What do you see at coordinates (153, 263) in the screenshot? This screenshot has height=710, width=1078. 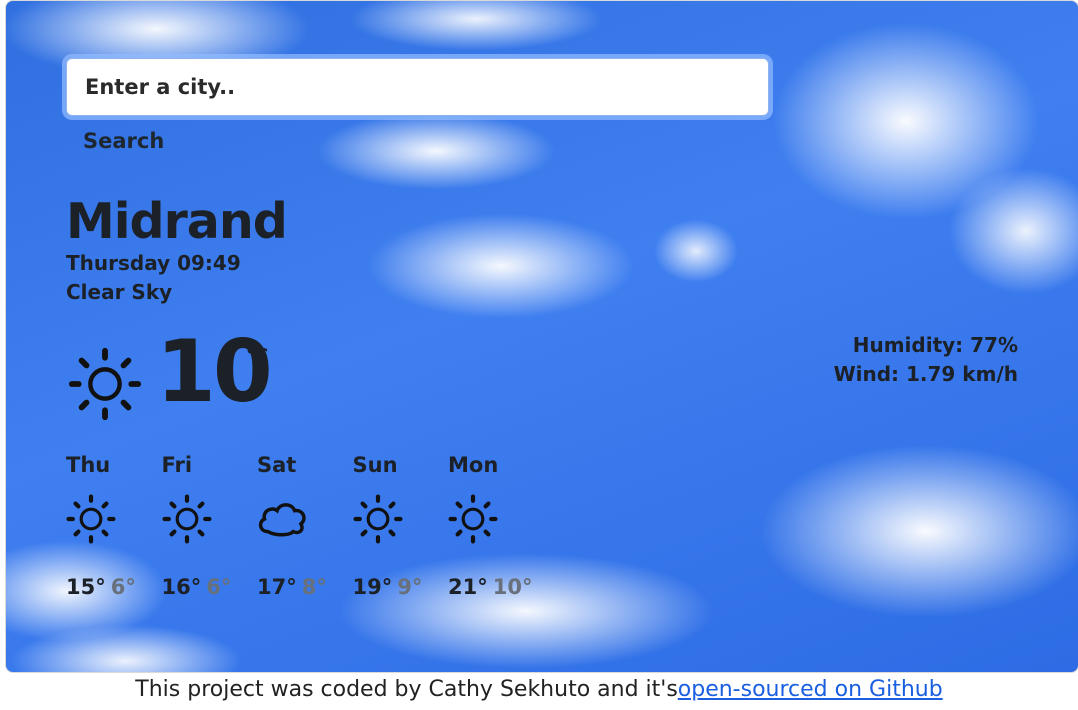 I see `date-time: Thursday 09:49` at bounding box center [153, 263].